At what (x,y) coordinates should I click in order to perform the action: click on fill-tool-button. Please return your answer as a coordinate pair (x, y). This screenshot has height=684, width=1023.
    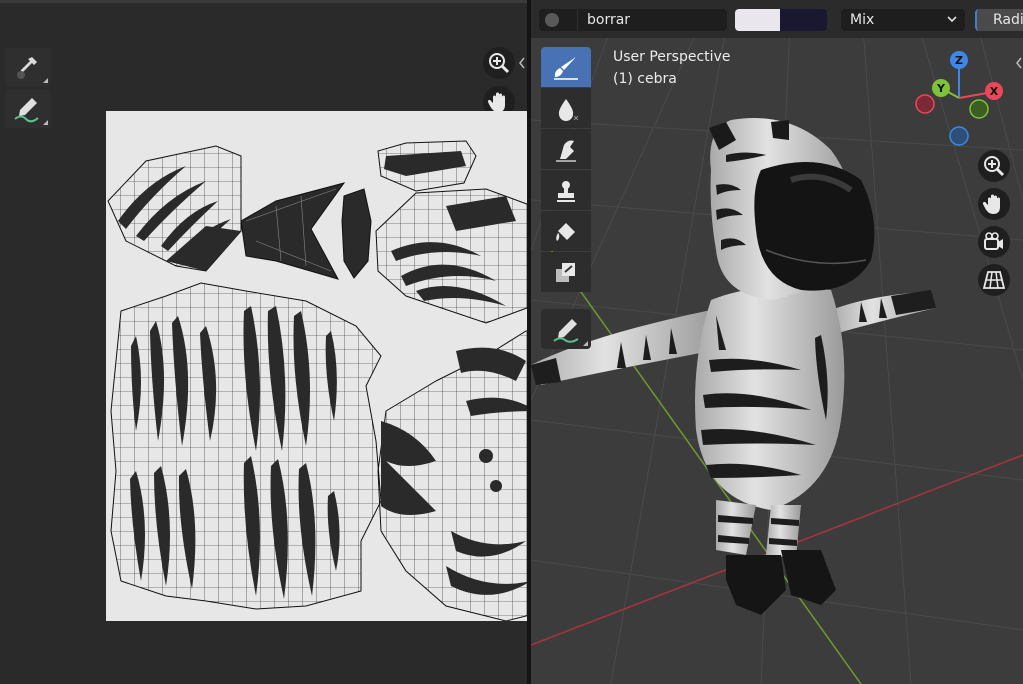
    Looking at the image, I should click on (566, 231).